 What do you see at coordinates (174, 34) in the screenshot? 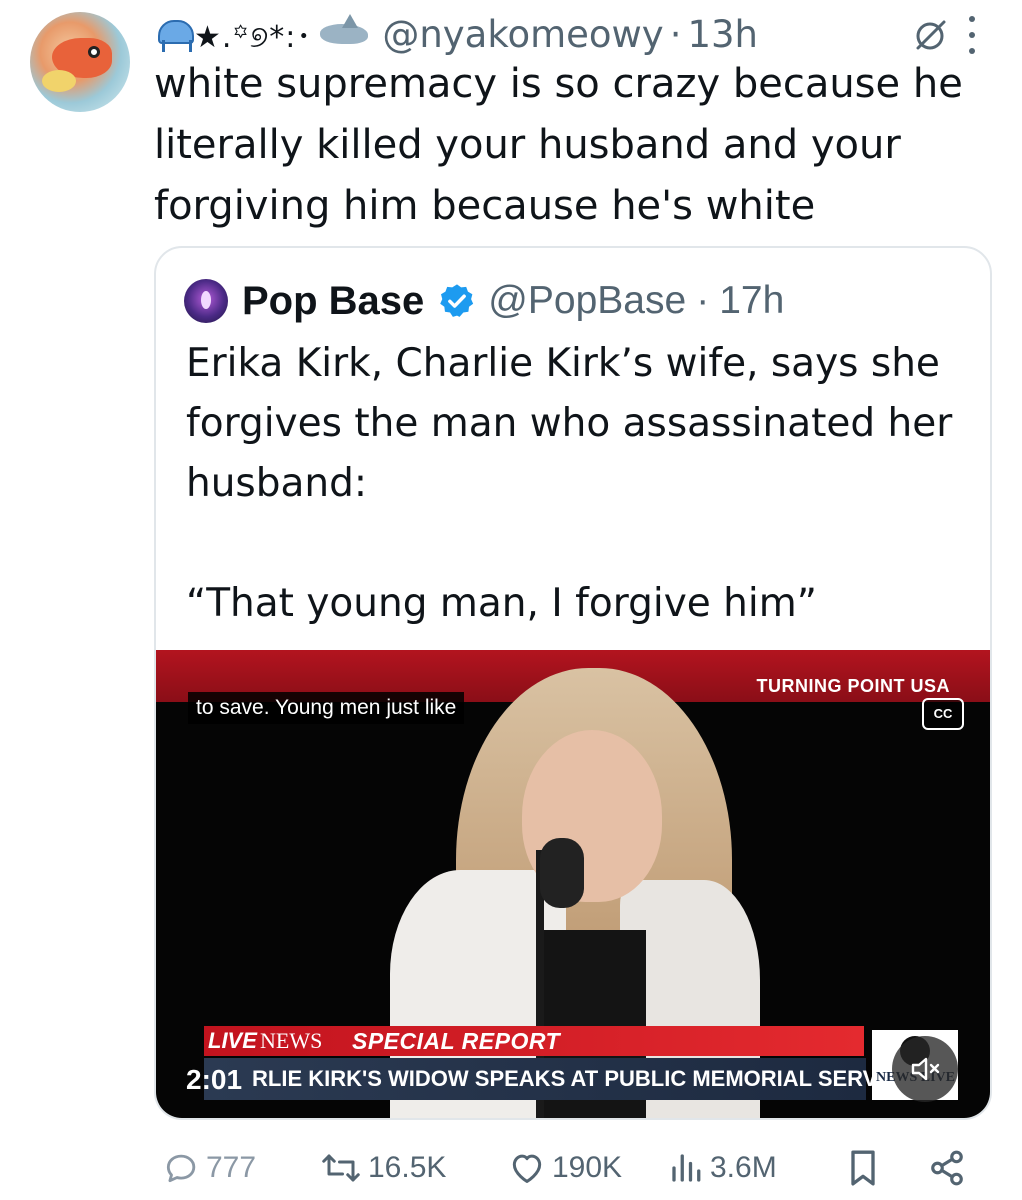
I see `jellyfish-emoji-icon` at bounding box center [174, 34].